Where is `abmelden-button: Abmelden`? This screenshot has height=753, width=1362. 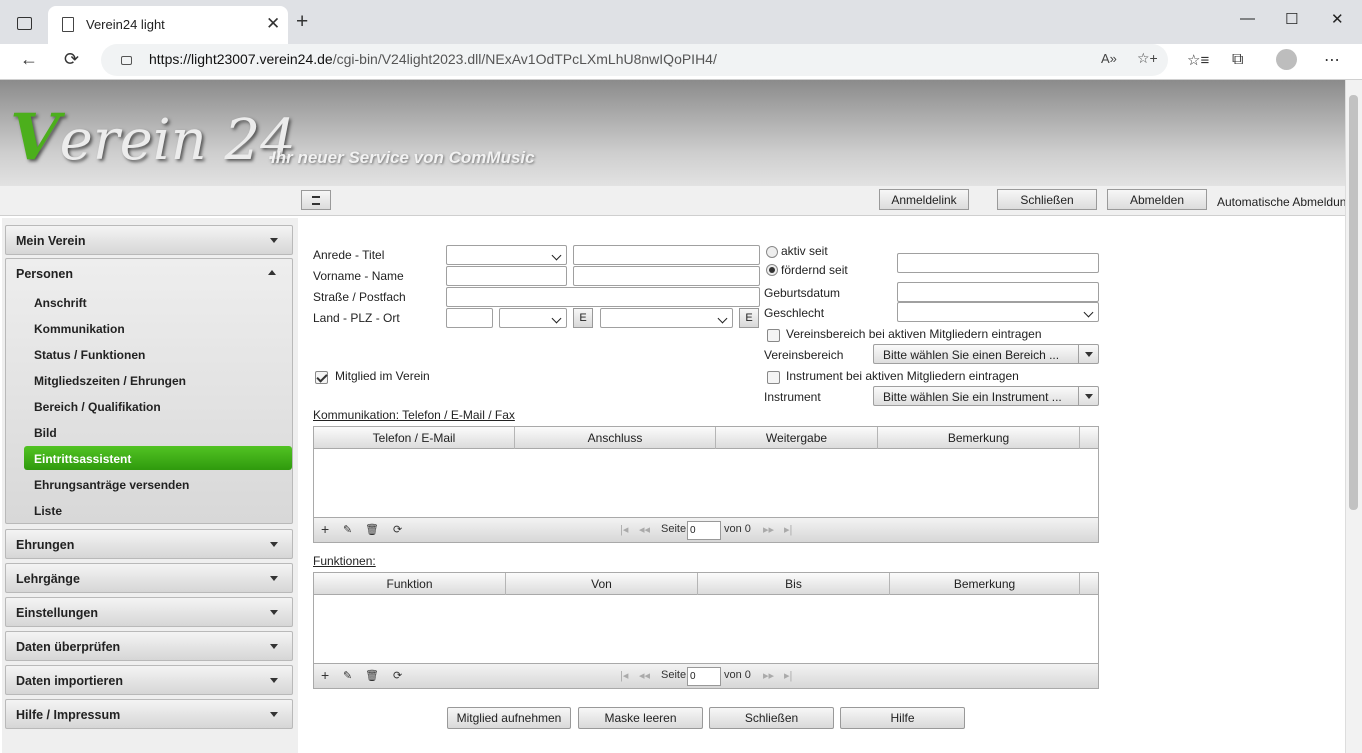 abmelden-button: Abmelden is located at coordinates (1157, 199).